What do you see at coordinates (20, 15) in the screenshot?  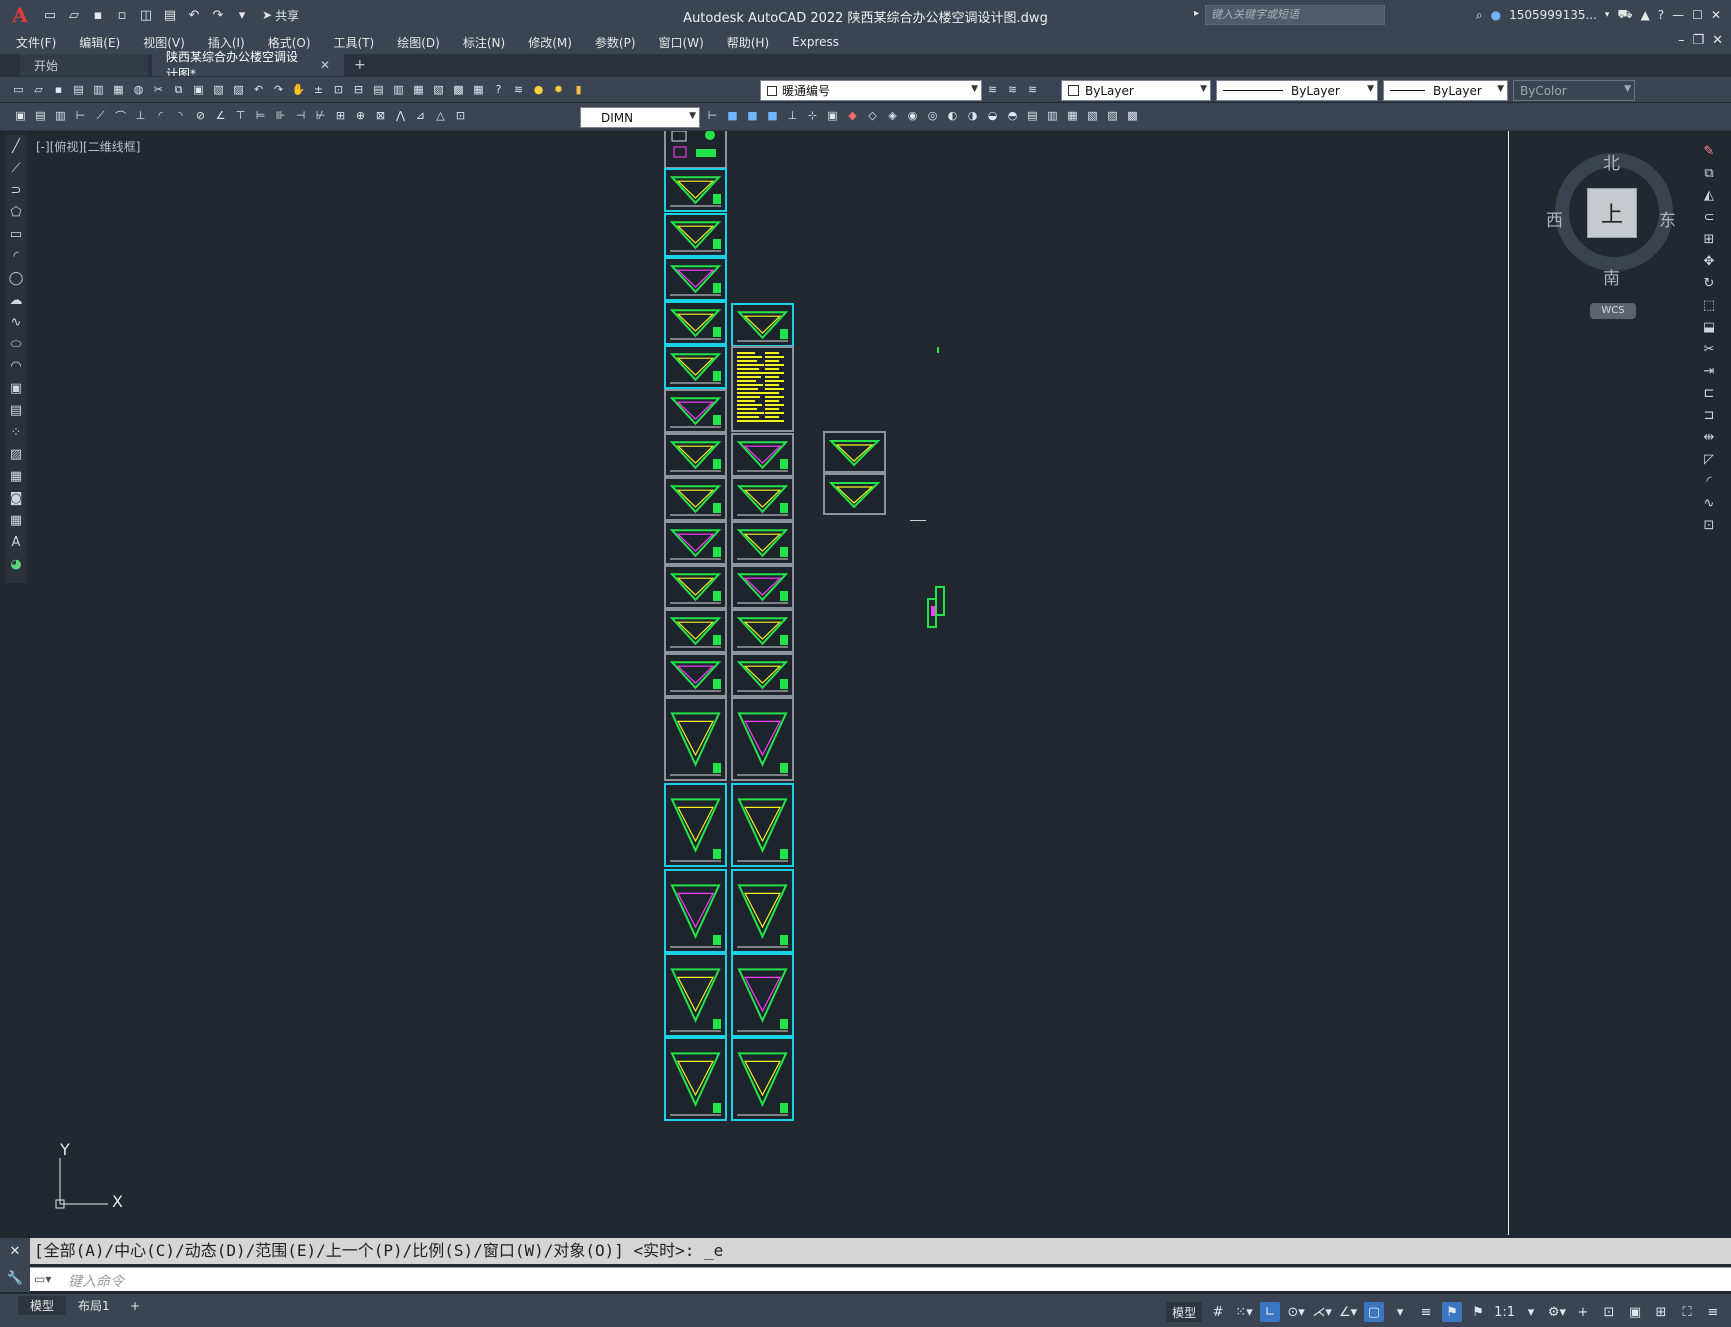 I see `autocad-logo: A` at bounding box center [20, 15].